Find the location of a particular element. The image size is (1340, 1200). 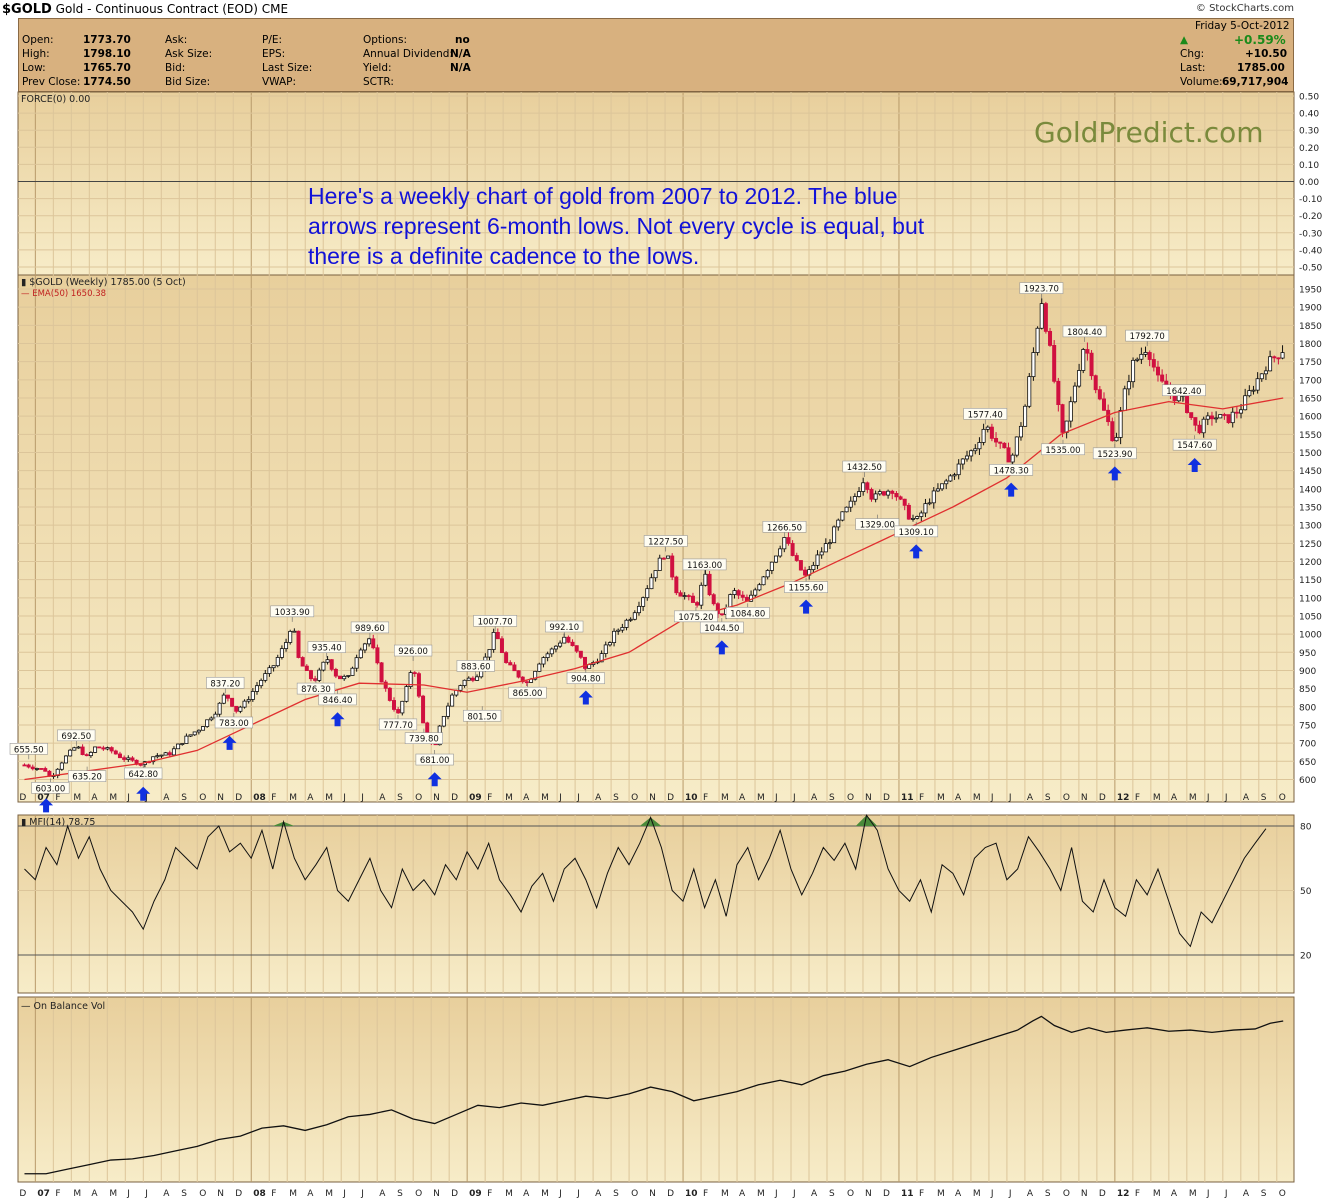

price-label: 783.00 is located at coordinates (234, 724).